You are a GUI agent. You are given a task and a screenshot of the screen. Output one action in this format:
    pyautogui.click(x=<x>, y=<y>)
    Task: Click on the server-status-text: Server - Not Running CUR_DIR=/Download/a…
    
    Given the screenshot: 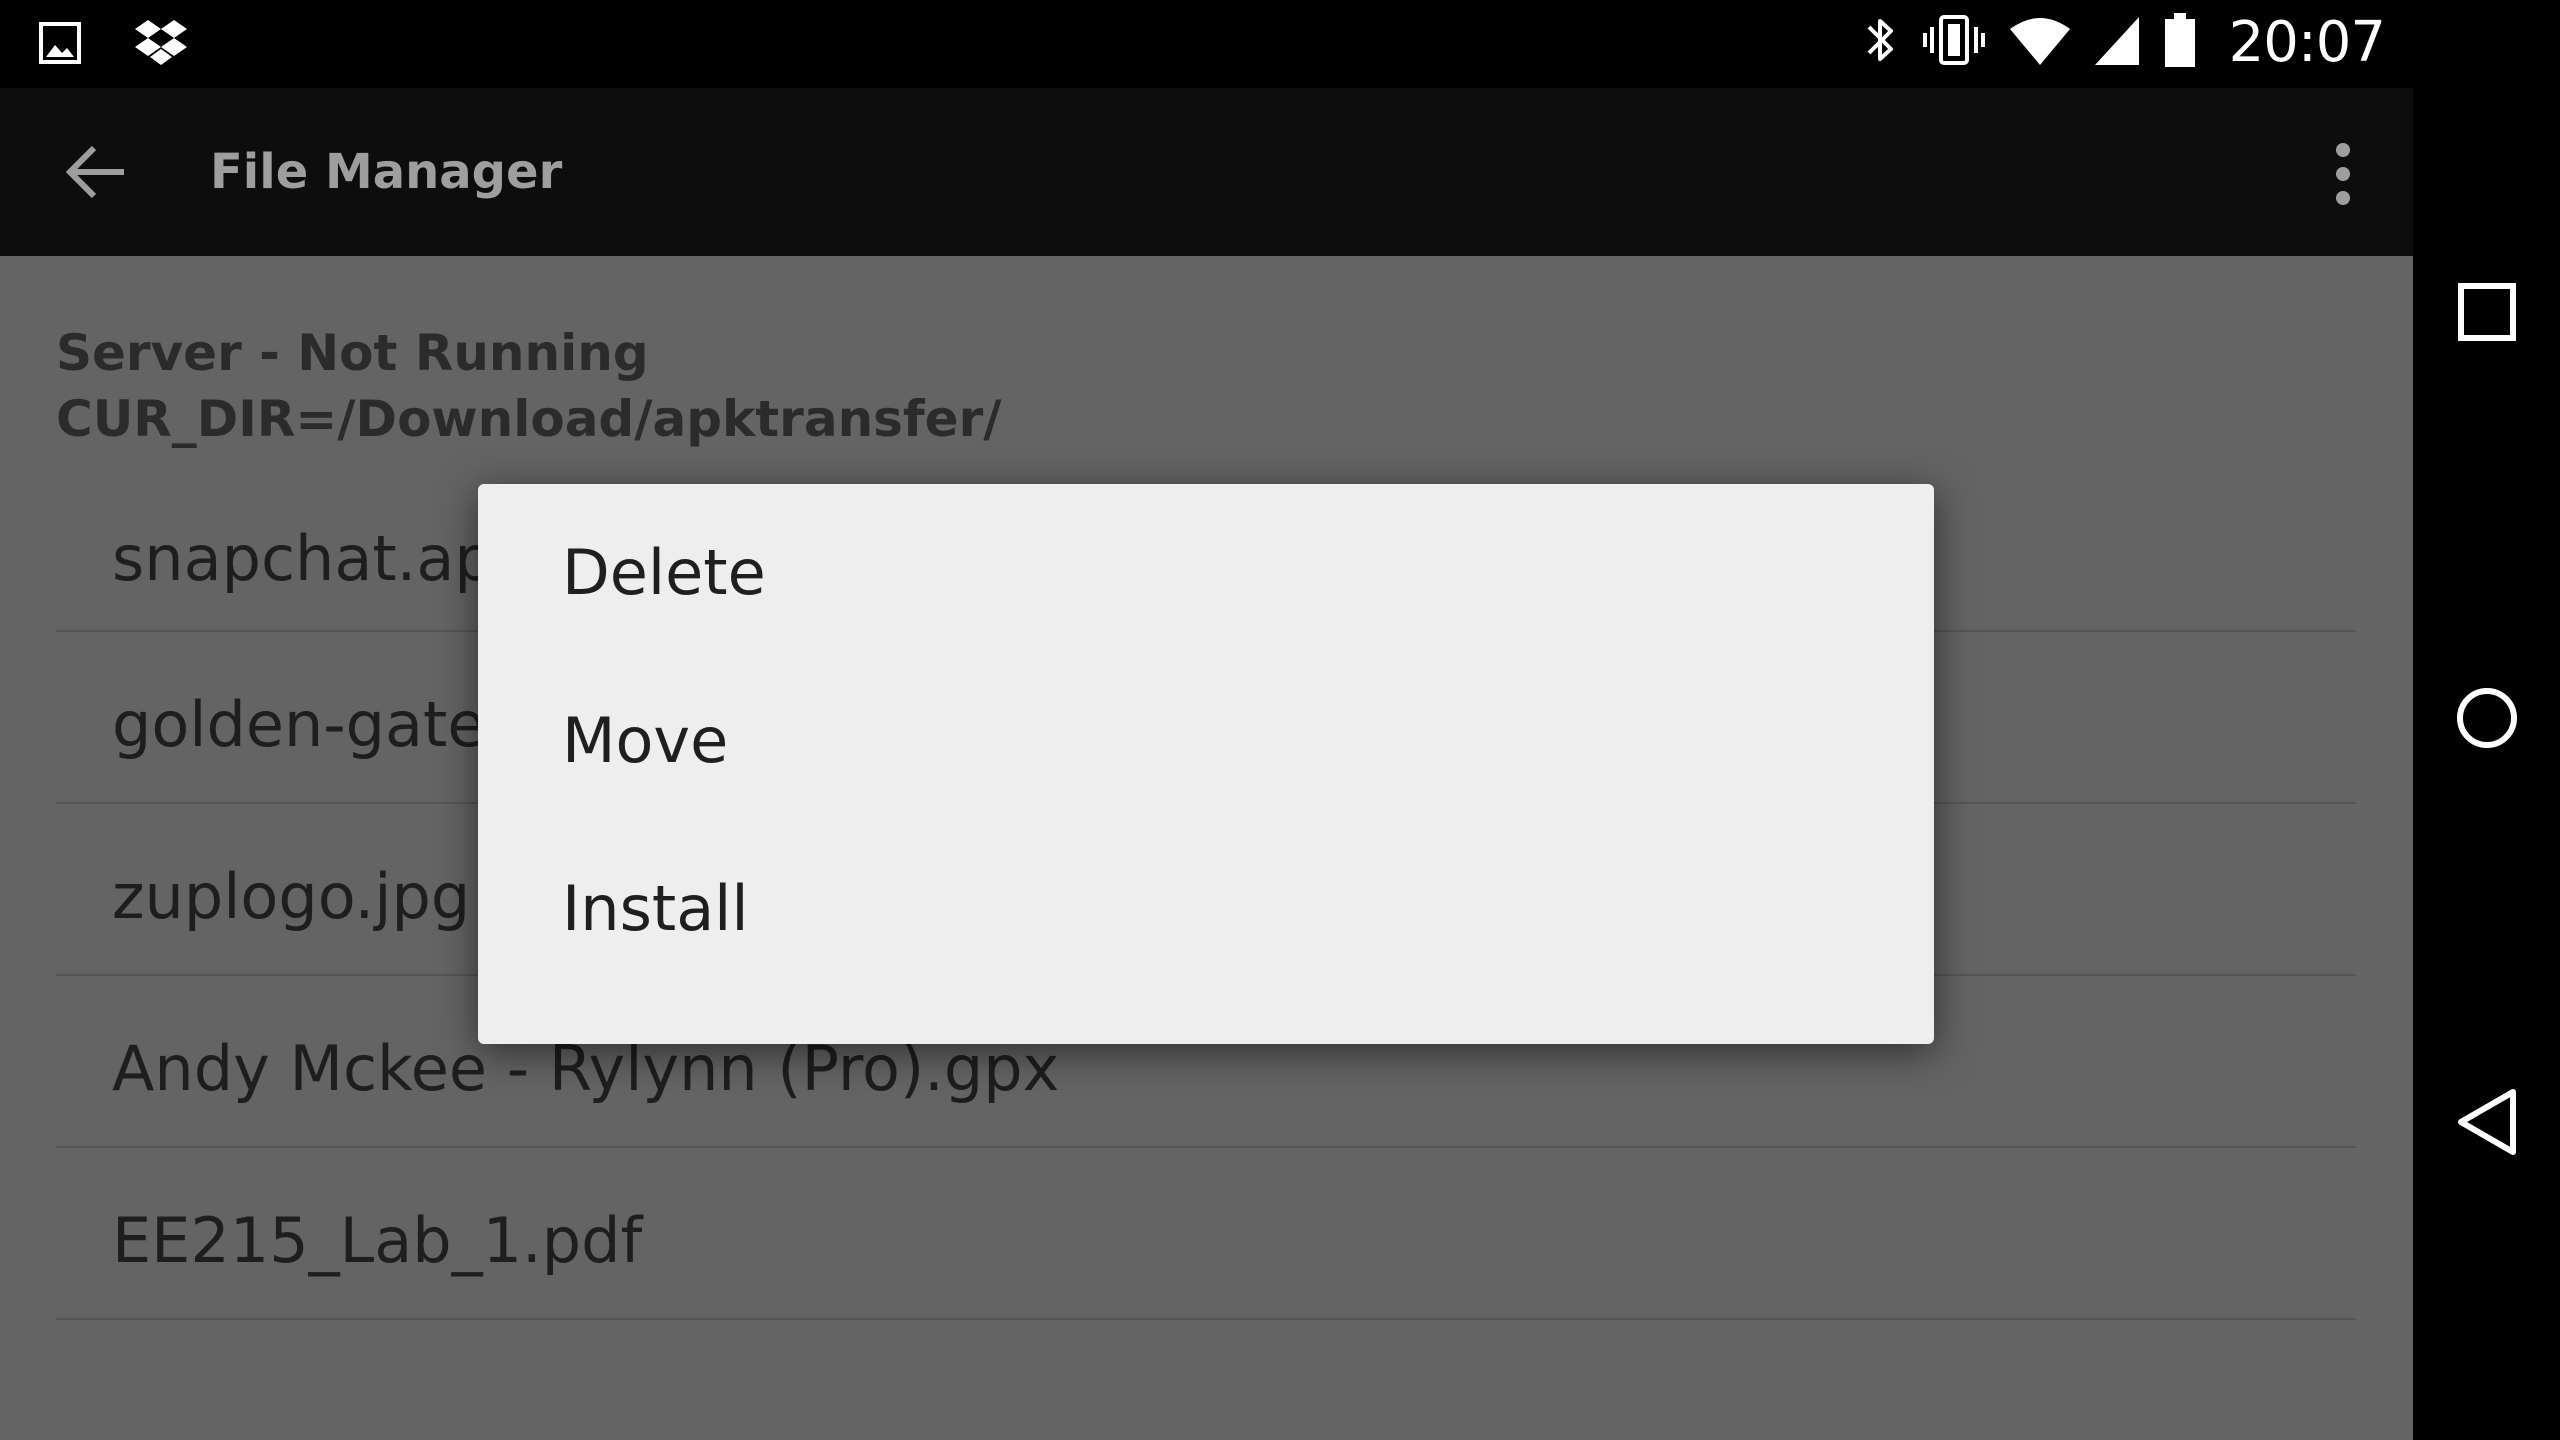 What is the action you would take?
    pyautogui.click(x=529, y=386)
    